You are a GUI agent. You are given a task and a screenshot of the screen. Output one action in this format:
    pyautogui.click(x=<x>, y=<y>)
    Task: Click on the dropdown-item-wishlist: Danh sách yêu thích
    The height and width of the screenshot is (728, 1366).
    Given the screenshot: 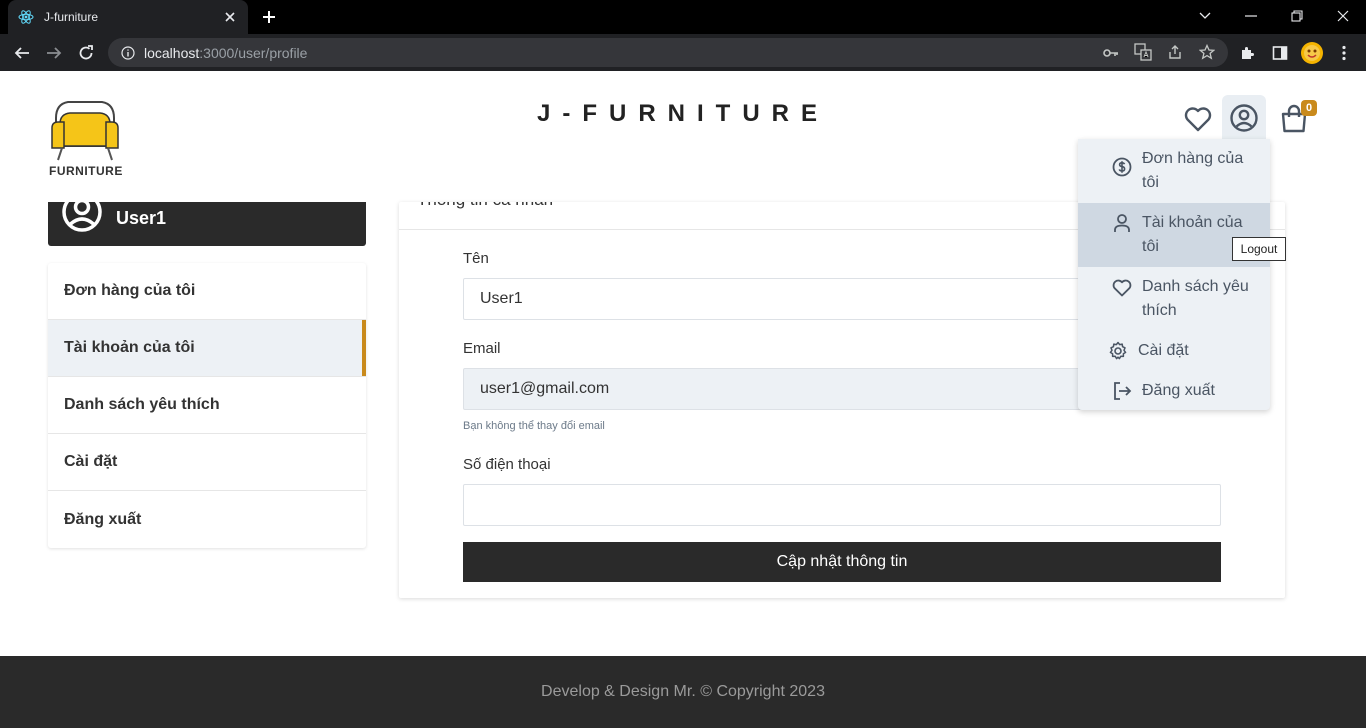 What is the action you would take?
    pyautogui.click(x=1174, y=303)
    